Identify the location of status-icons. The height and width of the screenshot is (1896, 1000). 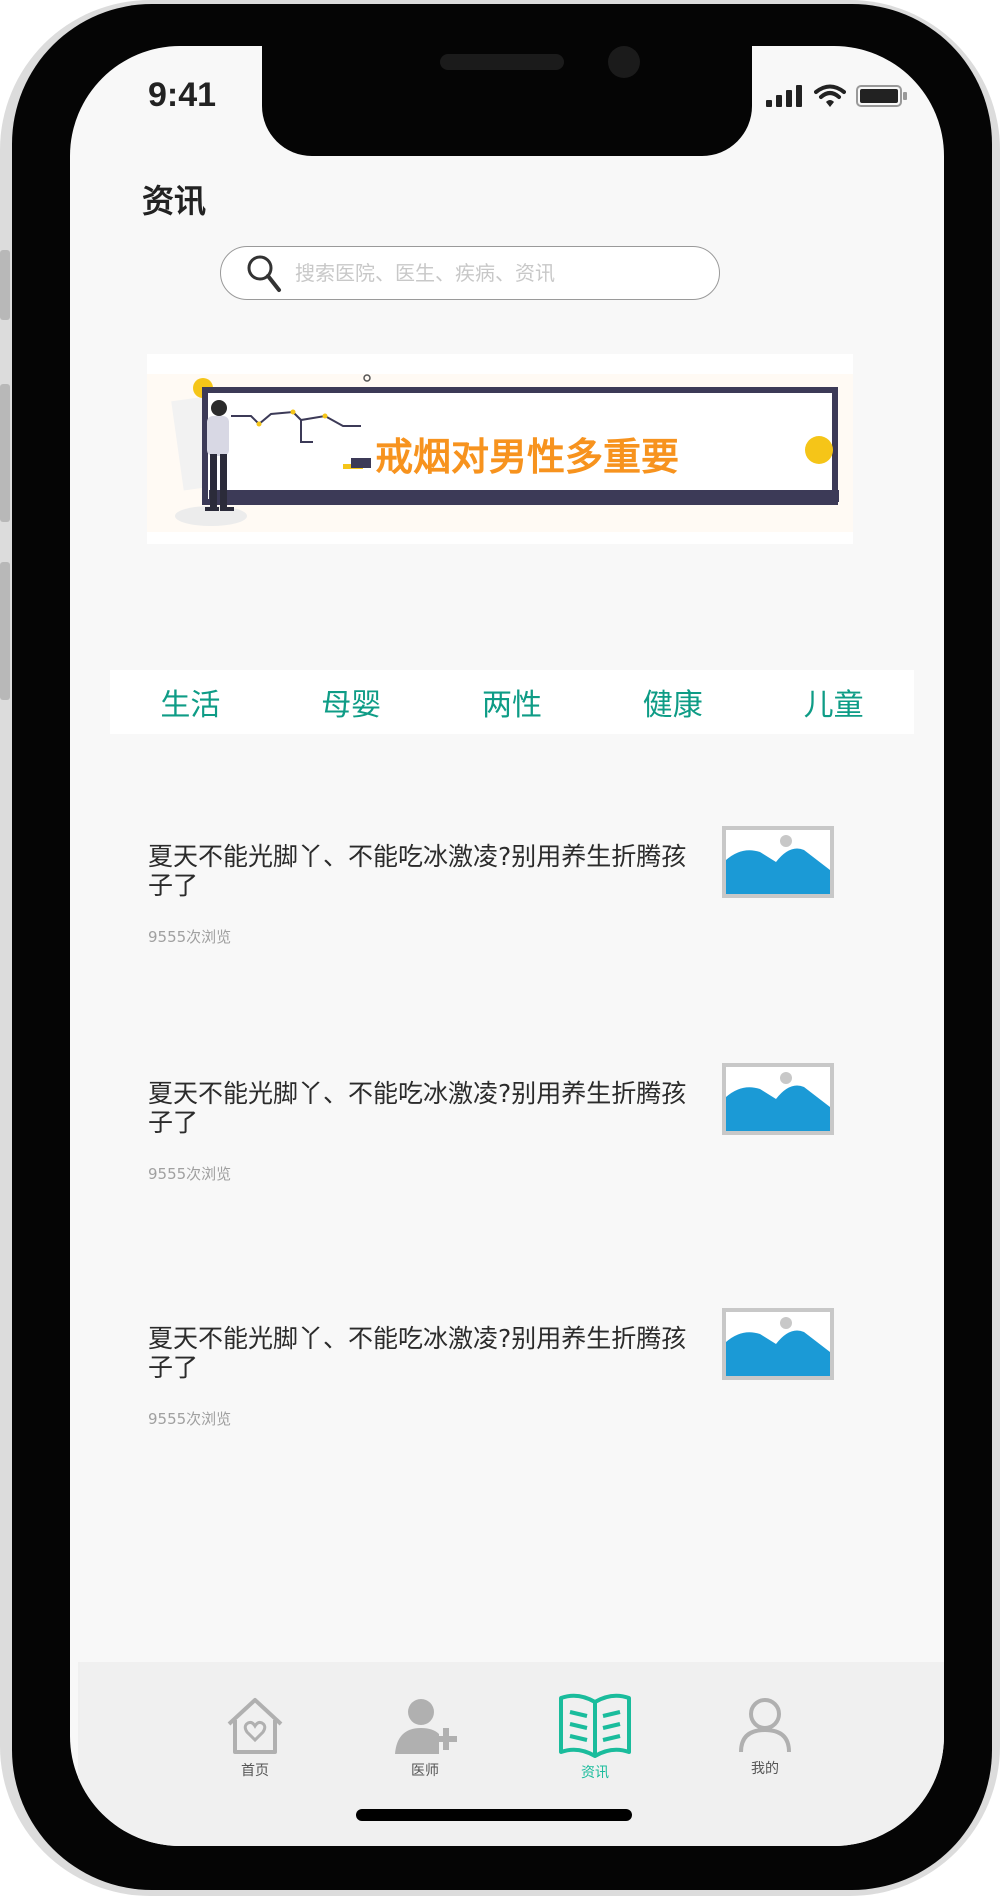
(837, 96).